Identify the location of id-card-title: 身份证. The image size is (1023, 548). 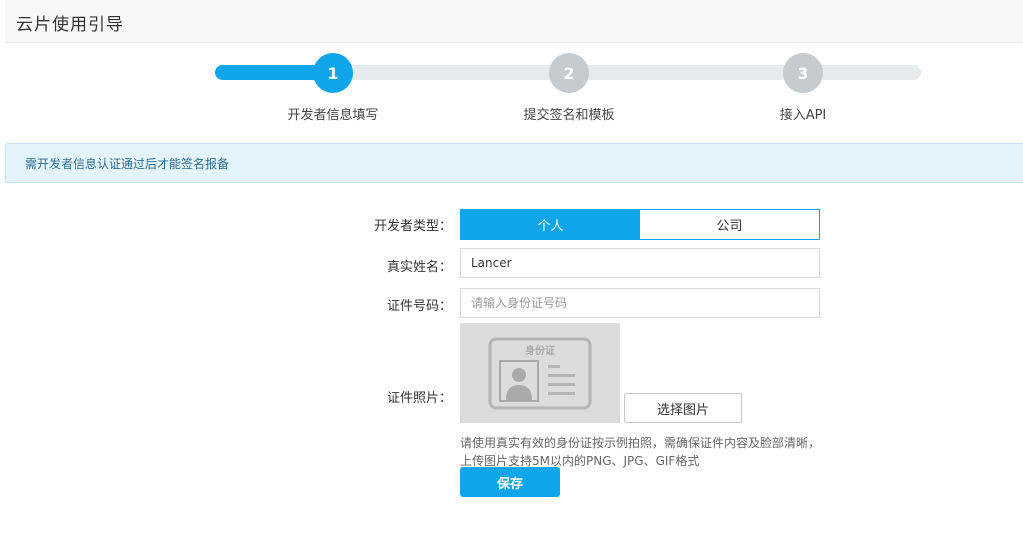
(540, 350).